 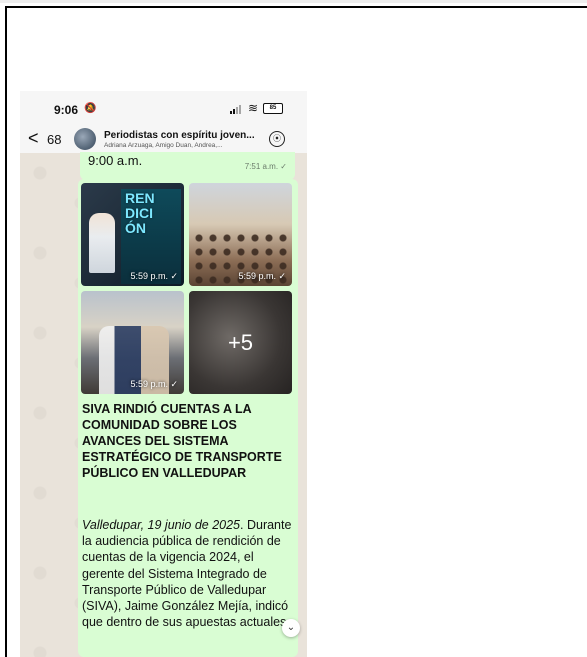 I want to click on battery-icon: 85, so click(x=273, y=108).